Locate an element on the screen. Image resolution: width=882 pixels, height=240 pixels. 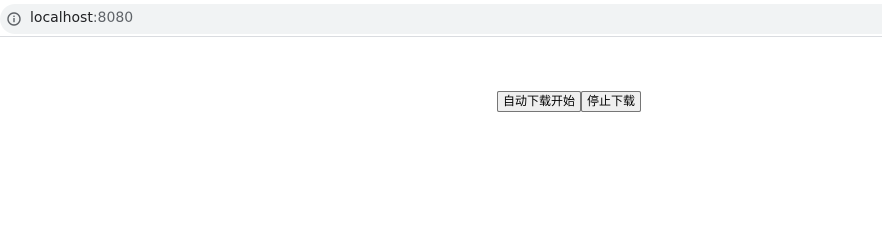
info-icon is located at coordinates (14, 18).